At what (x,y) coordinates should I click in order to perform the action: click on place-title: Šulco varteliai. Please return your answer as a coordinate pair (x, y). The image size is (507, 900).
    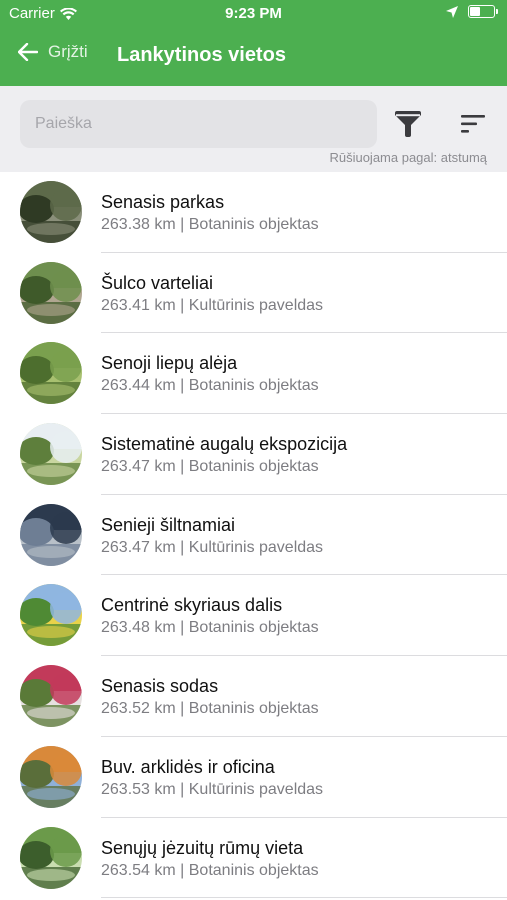
    Looking at the image, I should click on (157, 282).